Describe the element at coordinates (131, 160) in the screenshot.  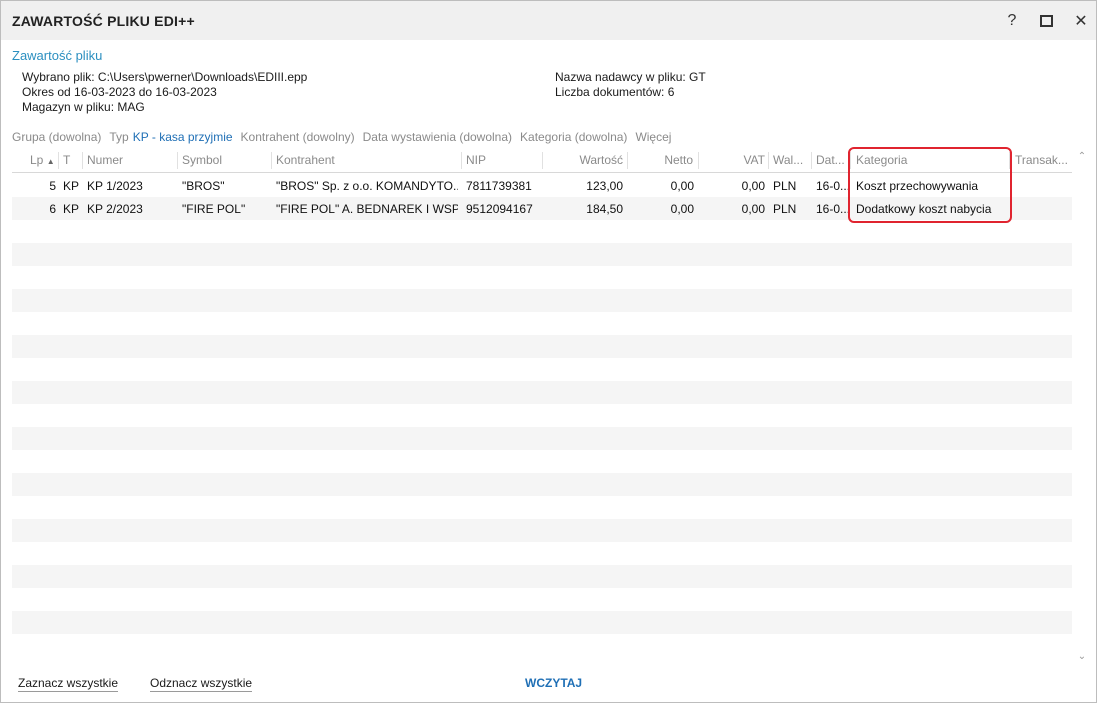
I see `column-header-number: Numer` at that location.